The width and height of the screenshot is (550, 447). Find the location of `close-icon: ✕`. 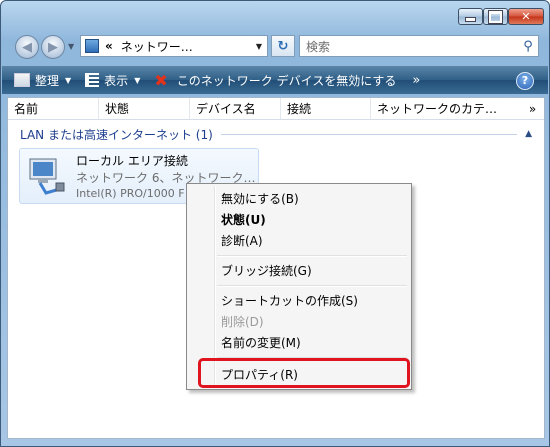

close-icon: ✕ is located at coordinates (526, 16).